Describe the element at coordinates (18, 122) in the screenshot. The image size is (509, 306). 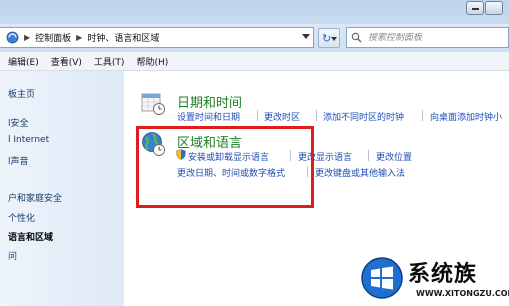
I see `nav-system-security: l安全` at that location.